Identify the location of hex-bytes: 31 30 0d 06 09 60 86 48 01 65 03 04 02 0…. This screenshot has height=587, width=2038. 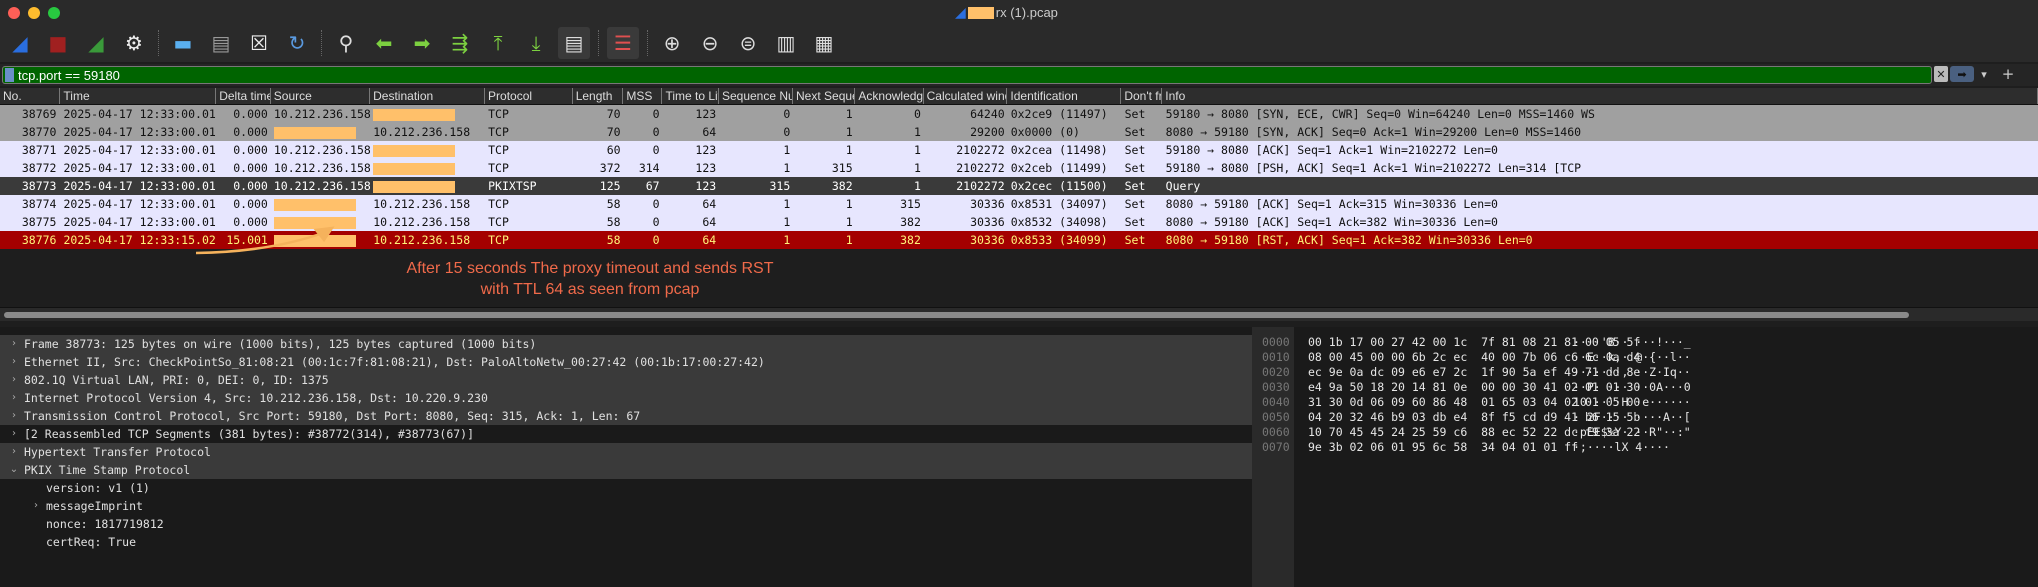
(1474, 402).